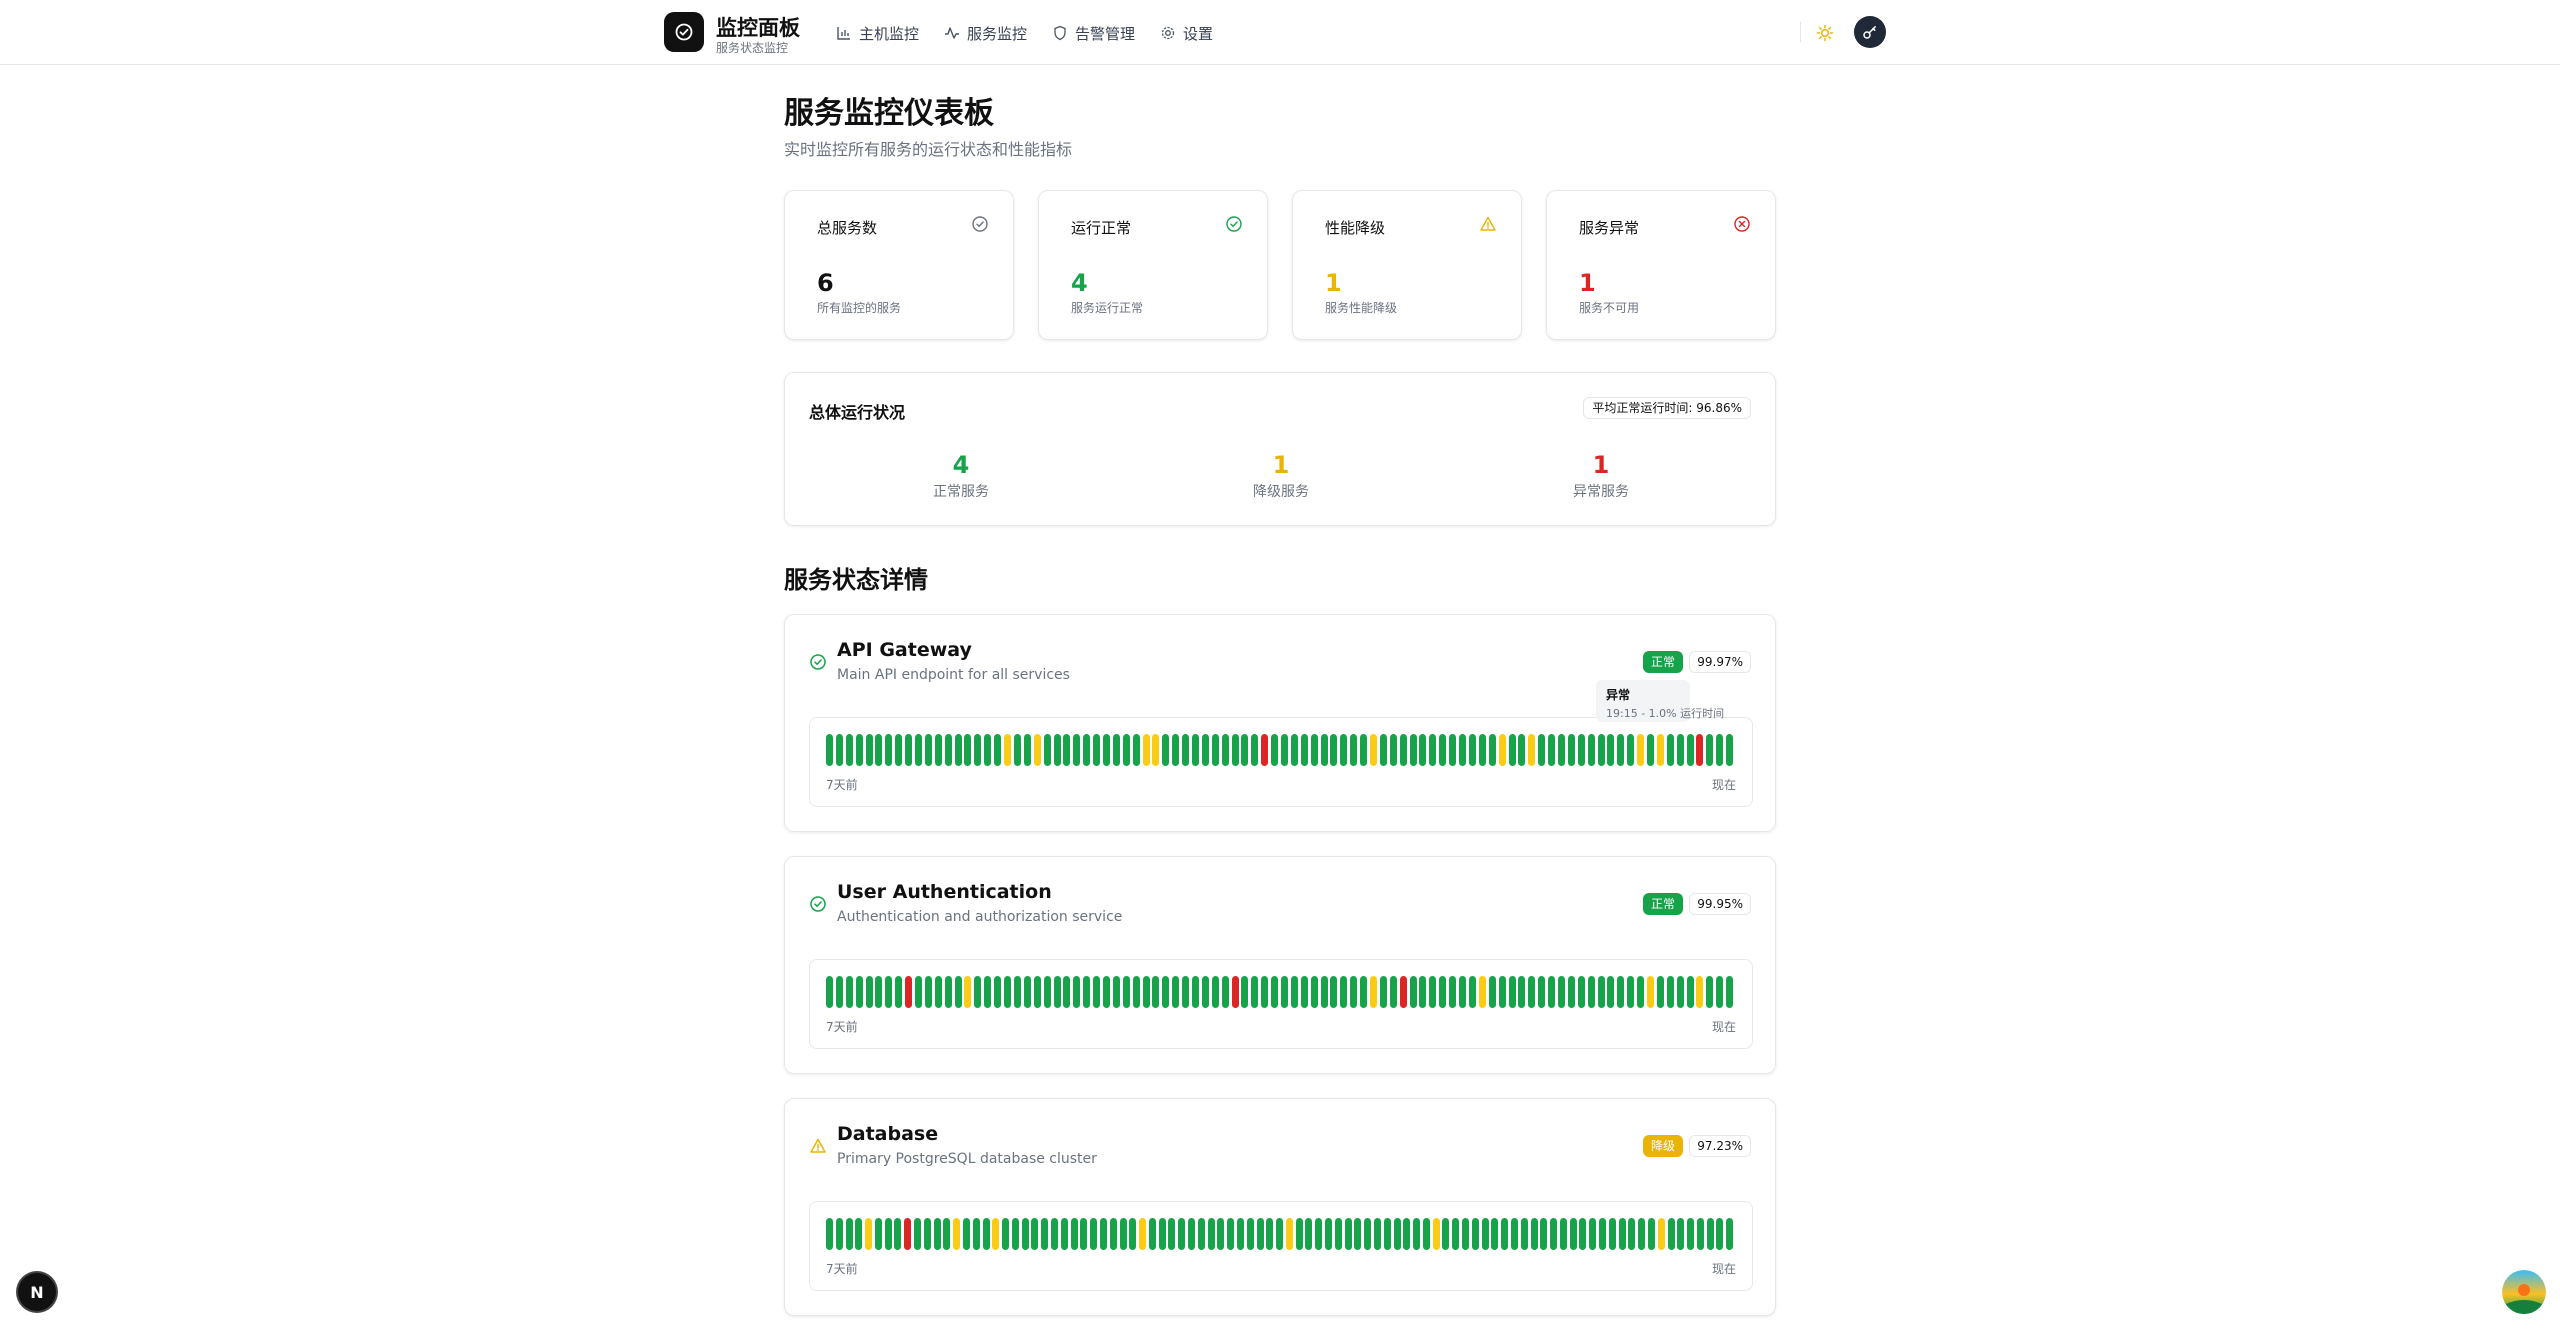 The width and height of the screenshot is (2560, 1329). What do you see at coordinates (908, 1234) in the screenshot?
I see `uptime-bar-down` at bounding box center [908, 1234].